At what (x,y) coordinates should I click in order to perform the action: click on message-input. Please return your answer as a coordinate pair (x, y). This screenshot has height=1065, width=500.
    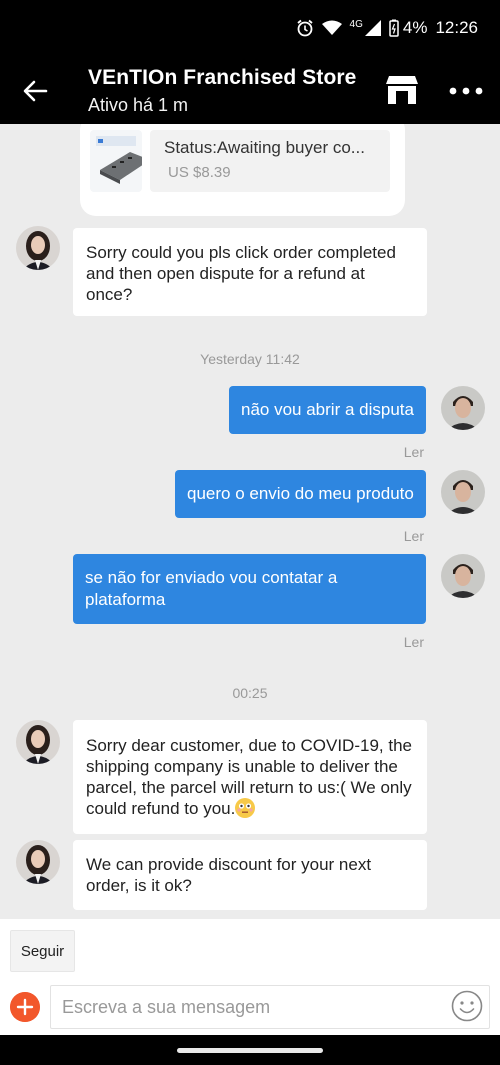
    Looking at the image, I should click on (270, 1007).